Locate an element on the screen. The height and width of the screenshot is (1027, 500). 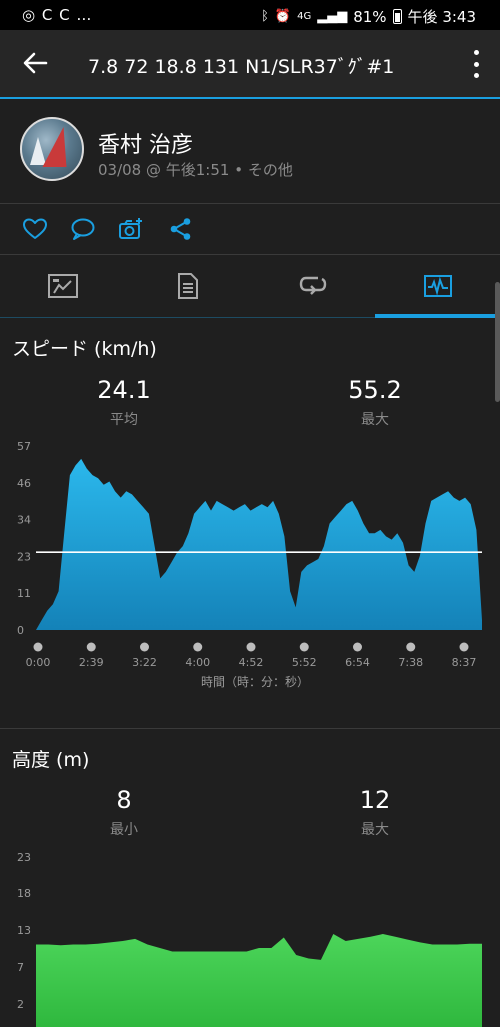
speed-title: スピード (km/h) is located at coordinates (84, 349).